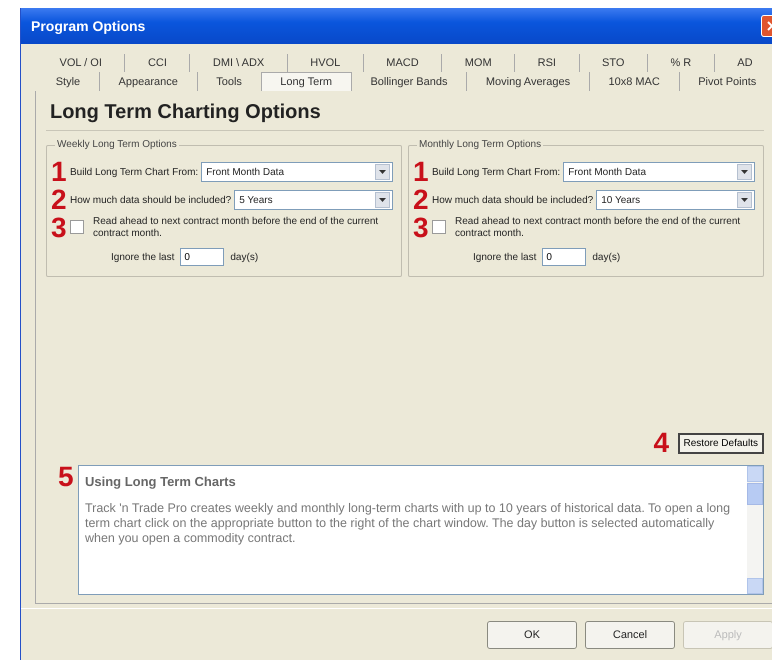 Image resolution: width=772 pixels, height=660 pixels. What do you see at coordinates (88, 26) in the screenshot?
I see `window-title: Program Options` at bounding box center [88, 26].